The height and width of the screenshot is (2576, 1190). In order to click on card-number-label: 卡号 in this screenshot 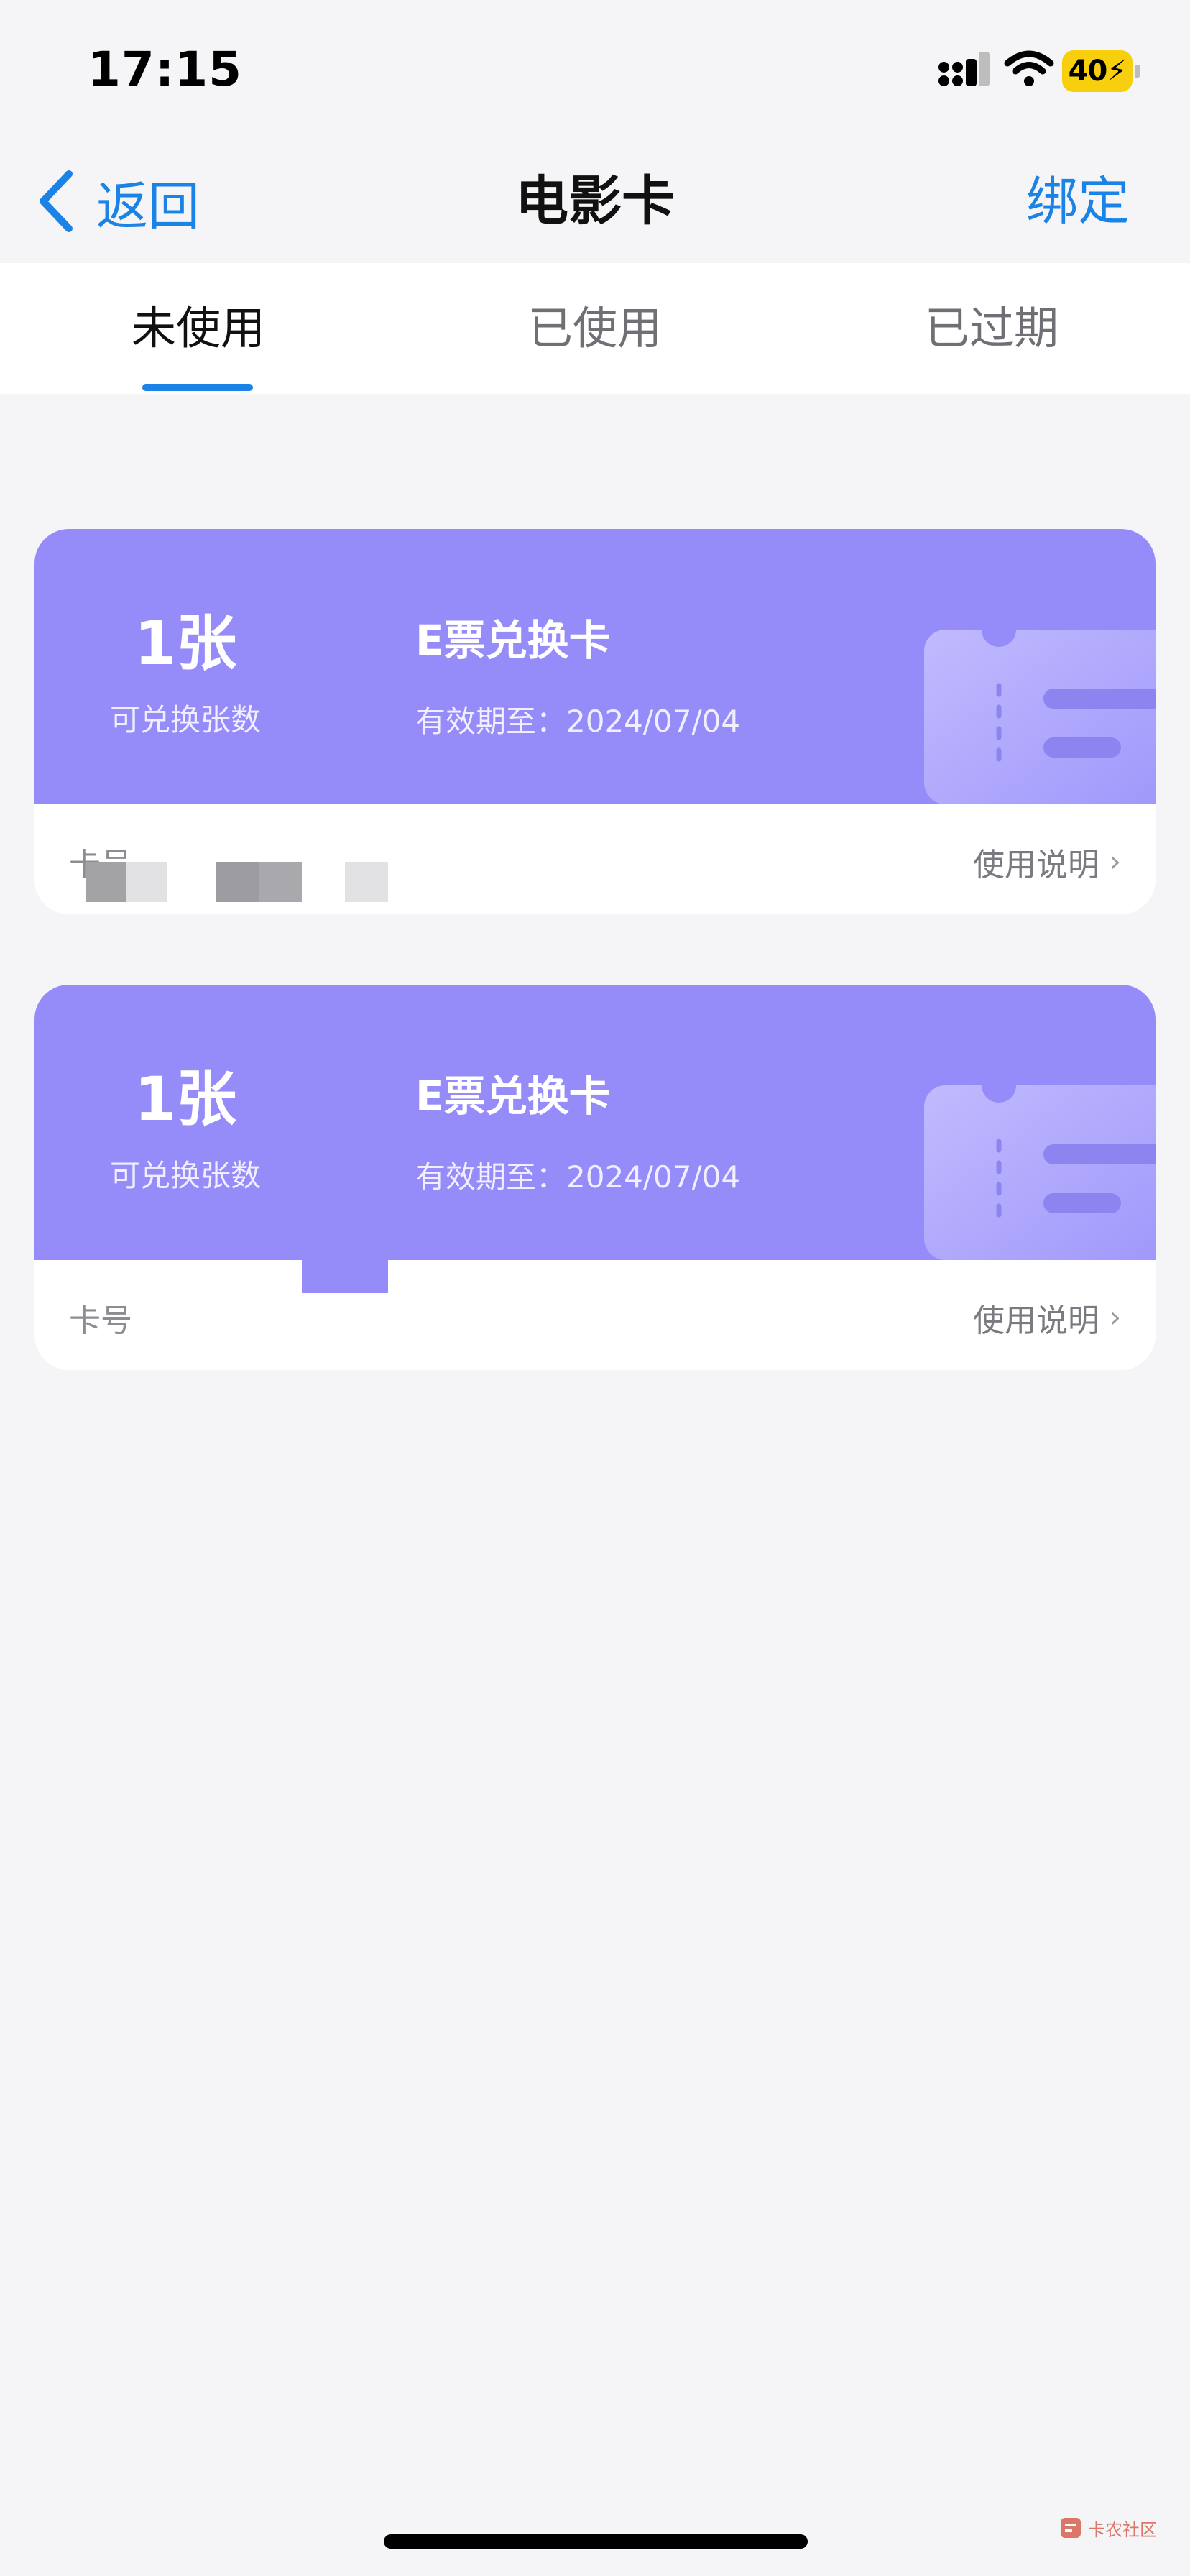, I will do `click(100, 1320)`.